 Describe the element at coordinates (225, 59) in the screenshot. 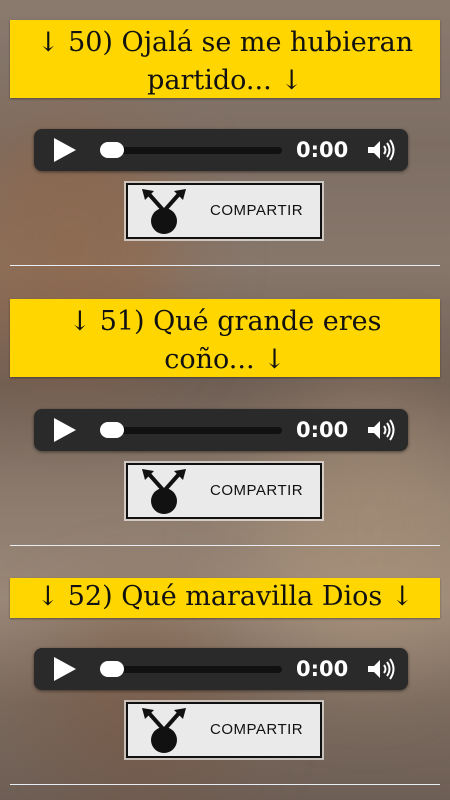

I see `entry-title: ↓ 50) Ojalá se me hubieran partido... ↓` at that location.